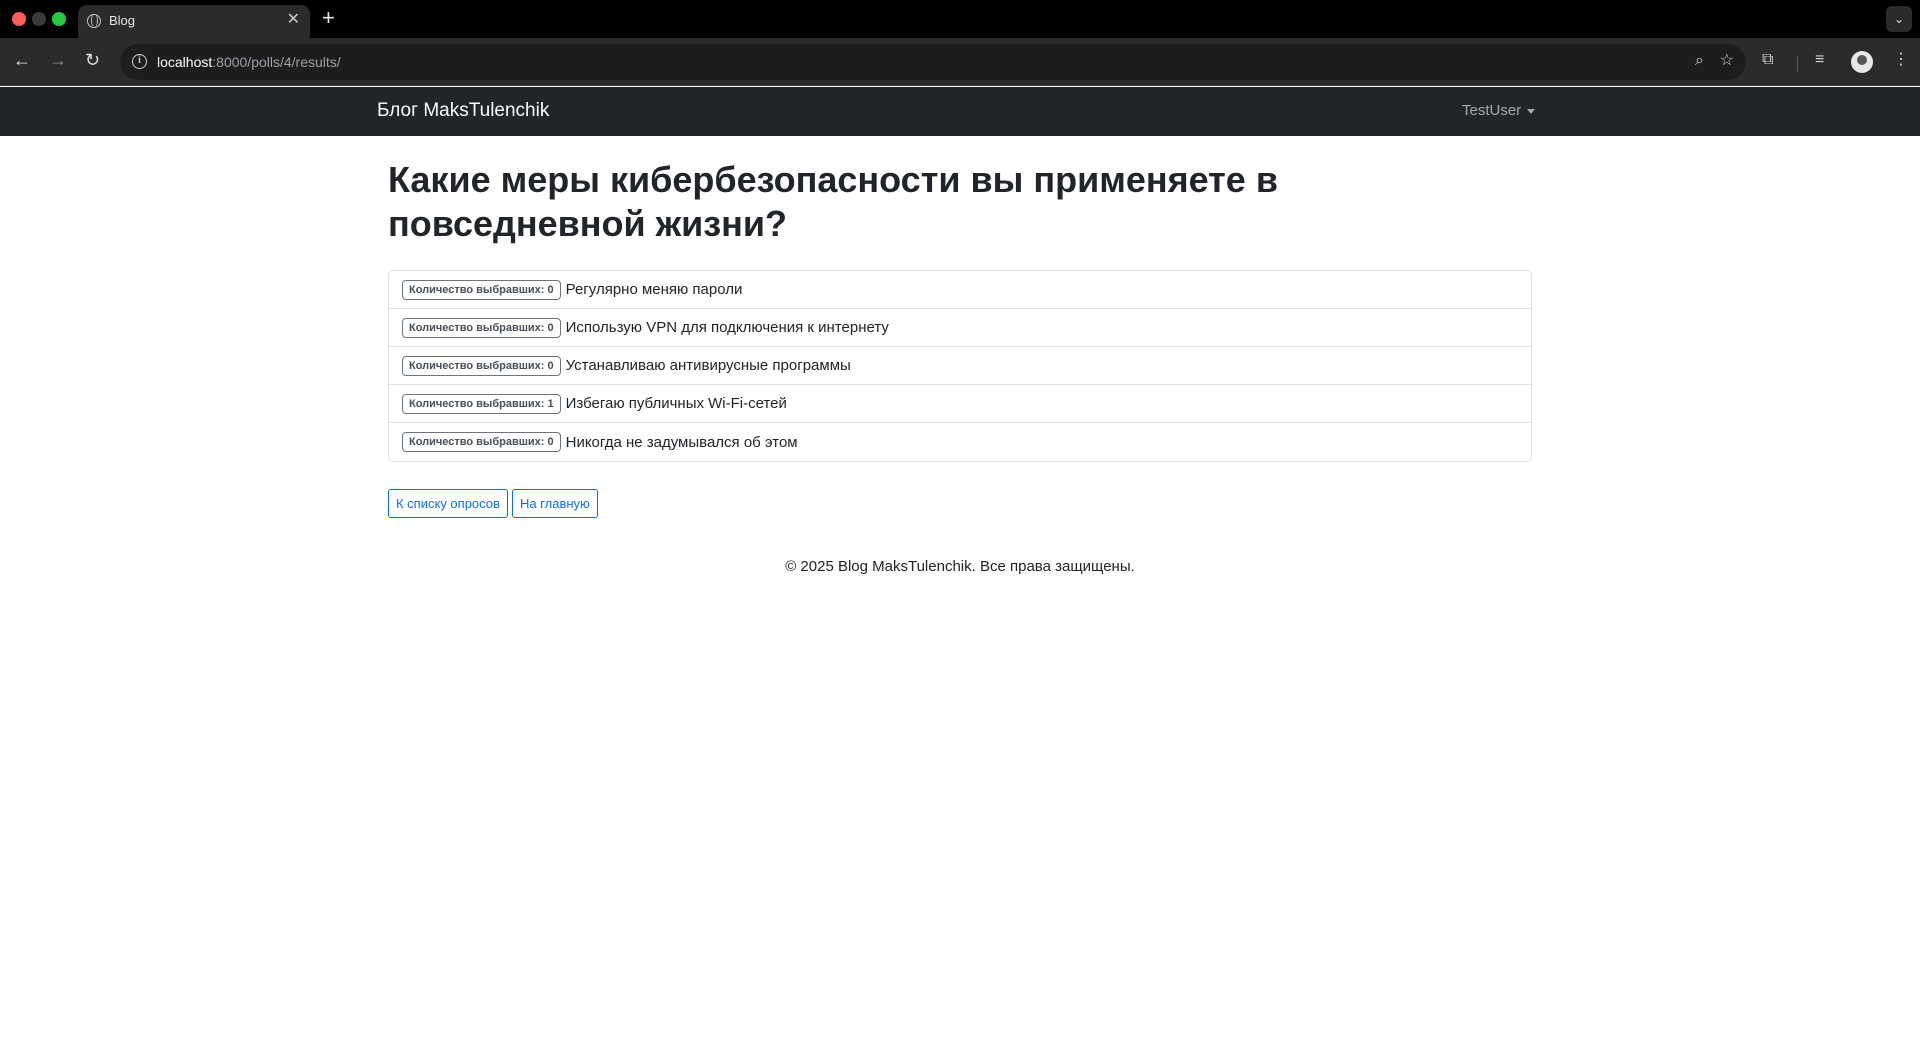 Image resolution: width=1920 pixels, height=1054 pixels. What do you see at coordinates (481, 403) in the screenshot?
I see `vote-count-badge: Количество выбравших: 1` at bounding box center [481, 403].